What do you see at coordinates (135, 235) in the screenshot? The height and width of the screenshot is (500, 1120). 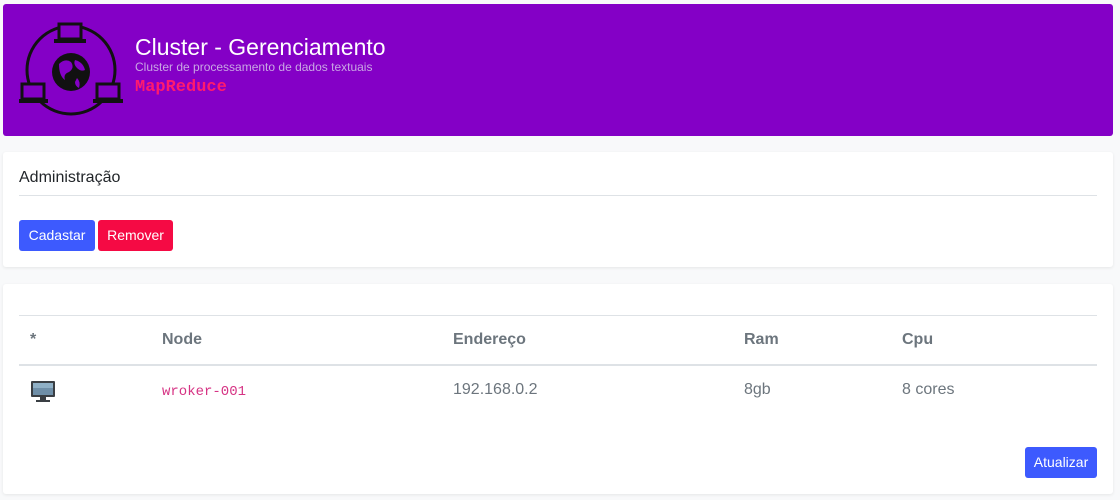 I see `remover-button: Remover` at bounding box center [135, 235].